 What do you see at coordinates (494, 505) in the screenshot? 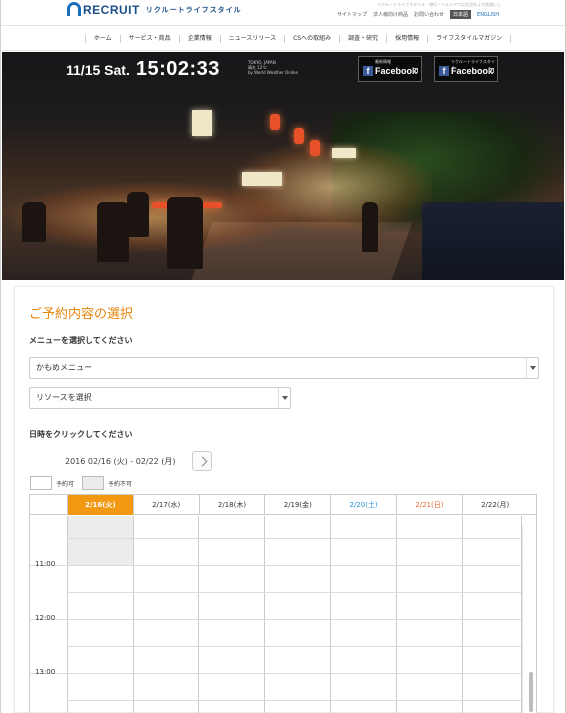
I see `day-header: 2/22(月)` at bounding box center [494, 505].